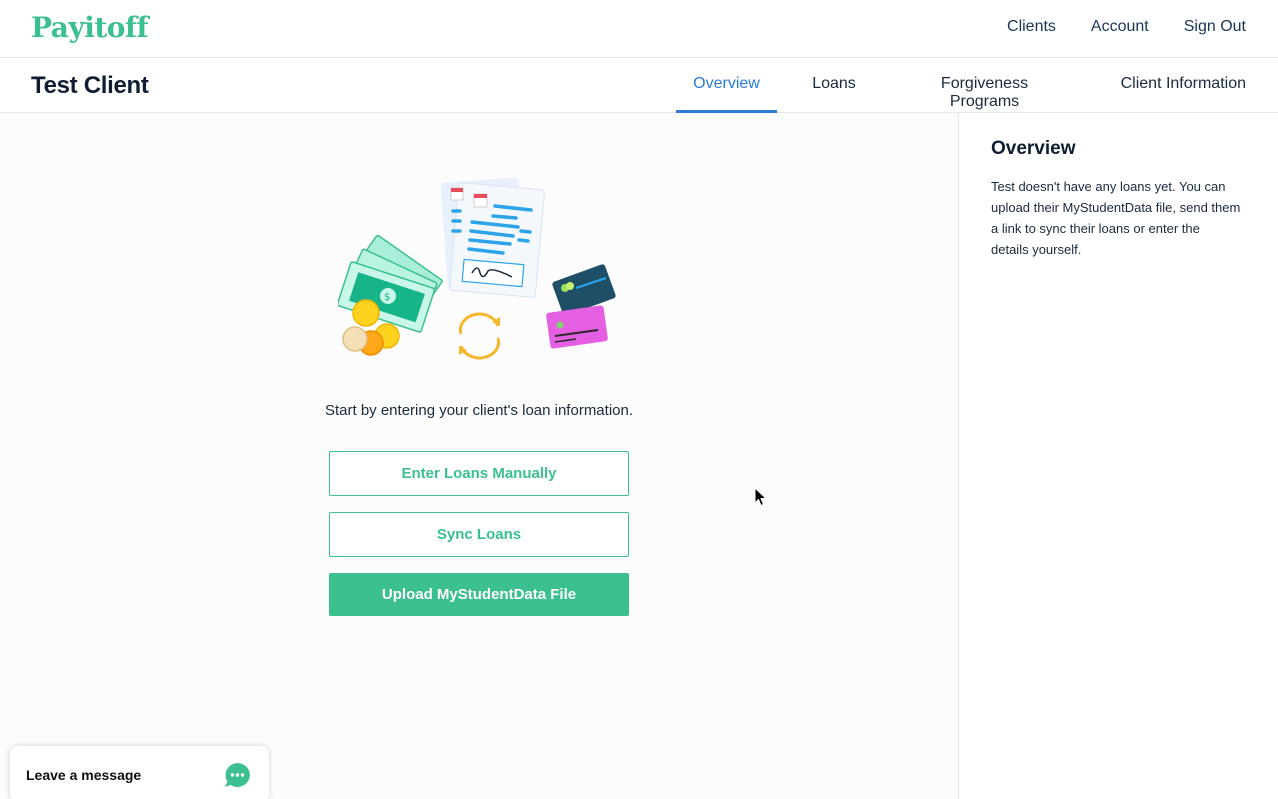 The height and width of the screenshot is (799, 1278). I want to click on top-nav: Clients Account Sign Out, so click(1126, 27).